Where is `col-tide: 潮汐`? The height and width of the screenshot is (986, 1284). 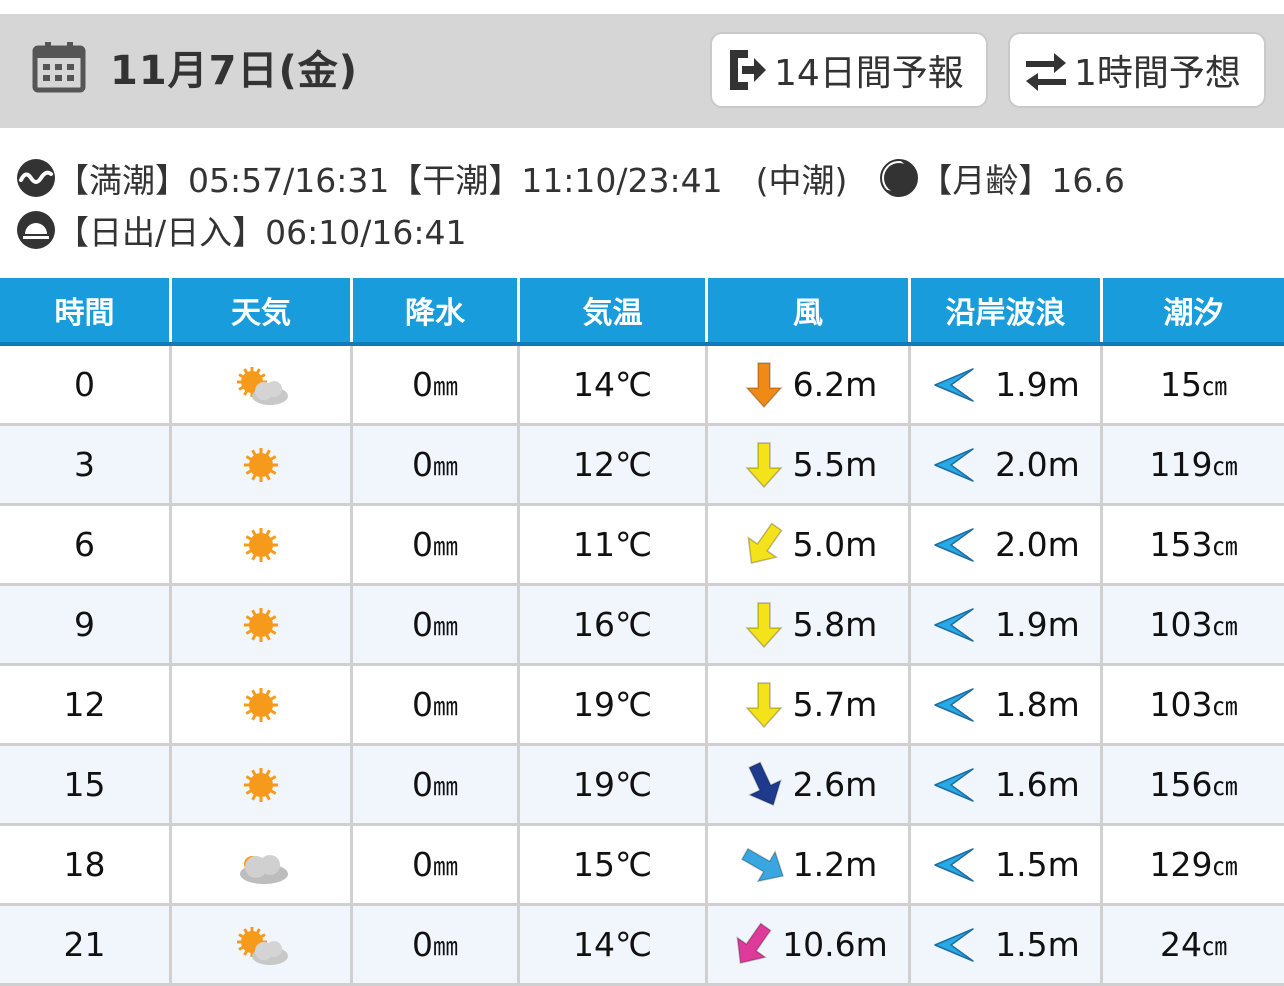
col-tide: 潮汐 is located at coordinates (1193, 313).